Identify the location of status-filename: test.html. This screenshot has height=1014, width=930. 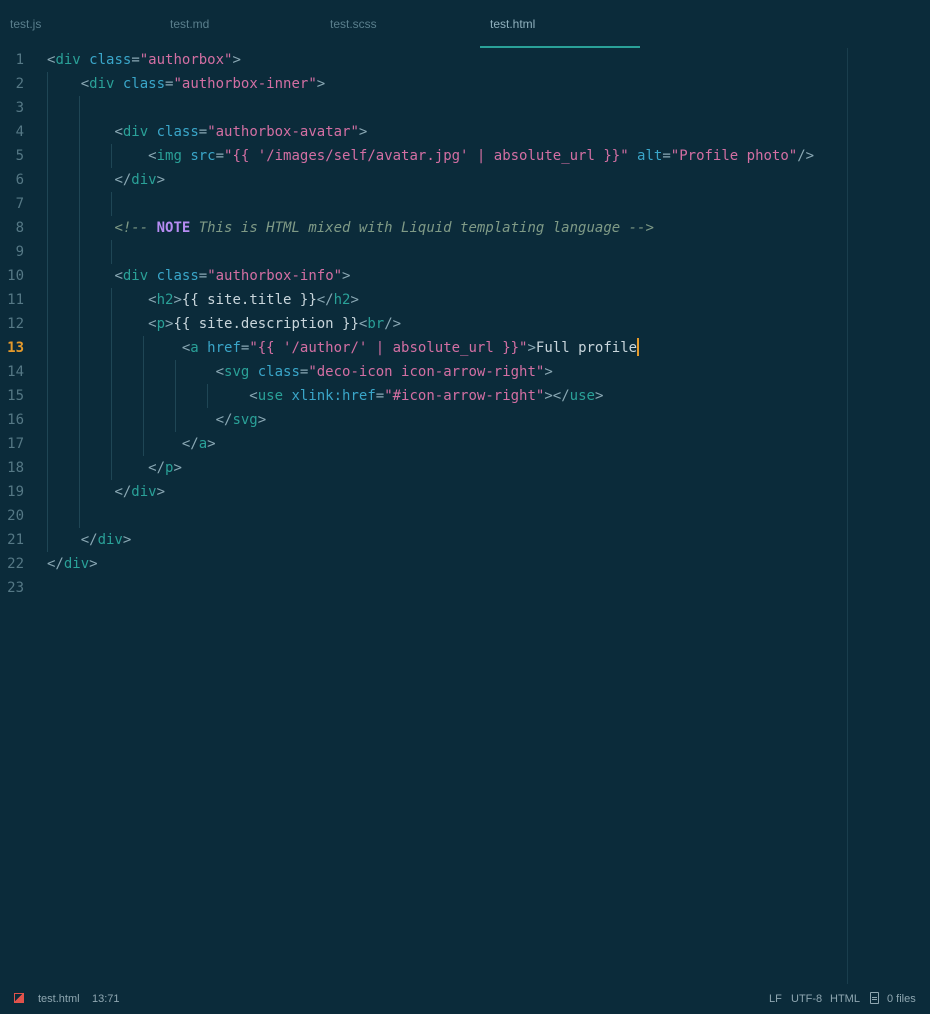
(59, 999).